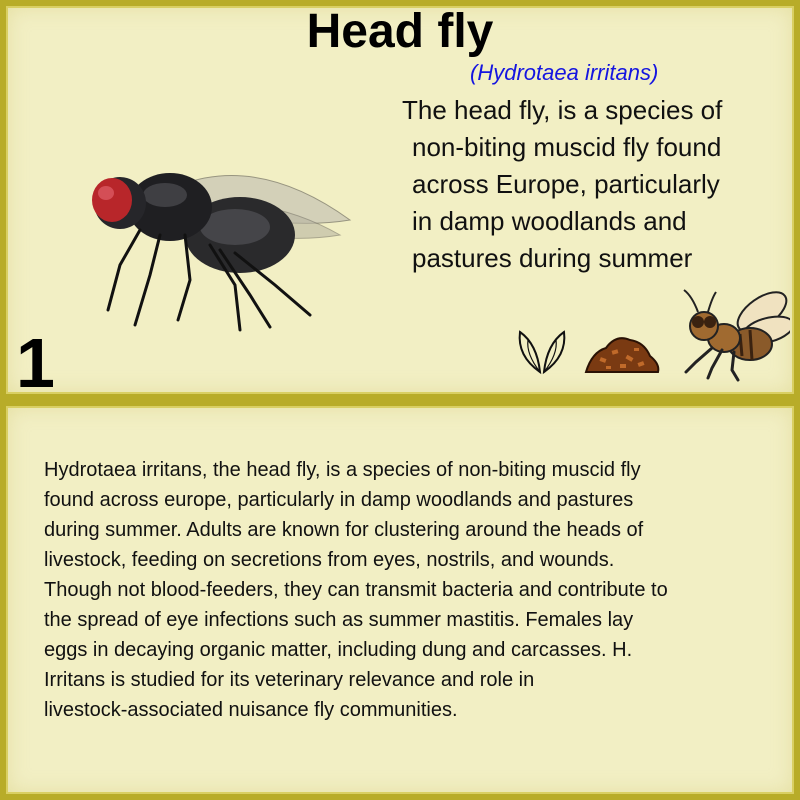  What do you see at coordinates (400, 31) in the screenshot?
I see `card-title: Head fly` at bounding box center [400, 31].